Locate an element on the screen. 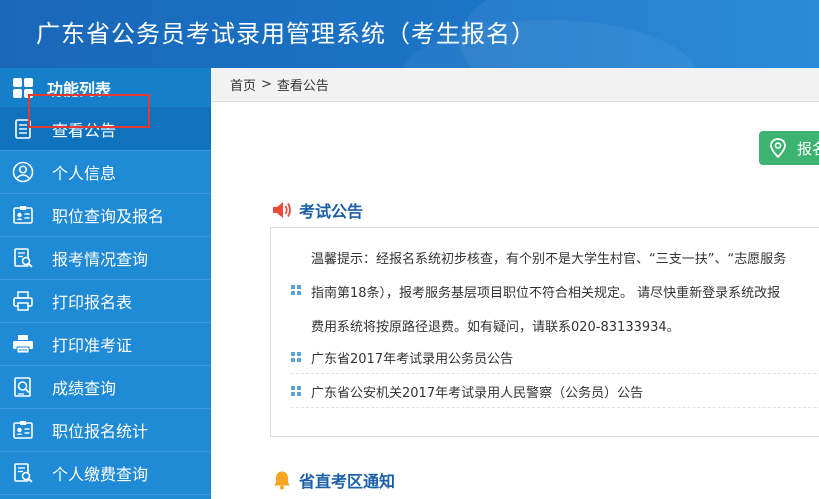 This screenshot has width=819, height=499. notice-tip-line-text: 费用系统将按原路径退费。如有疑问，请联系020-83133934。 is located at coordinates (495, 327).